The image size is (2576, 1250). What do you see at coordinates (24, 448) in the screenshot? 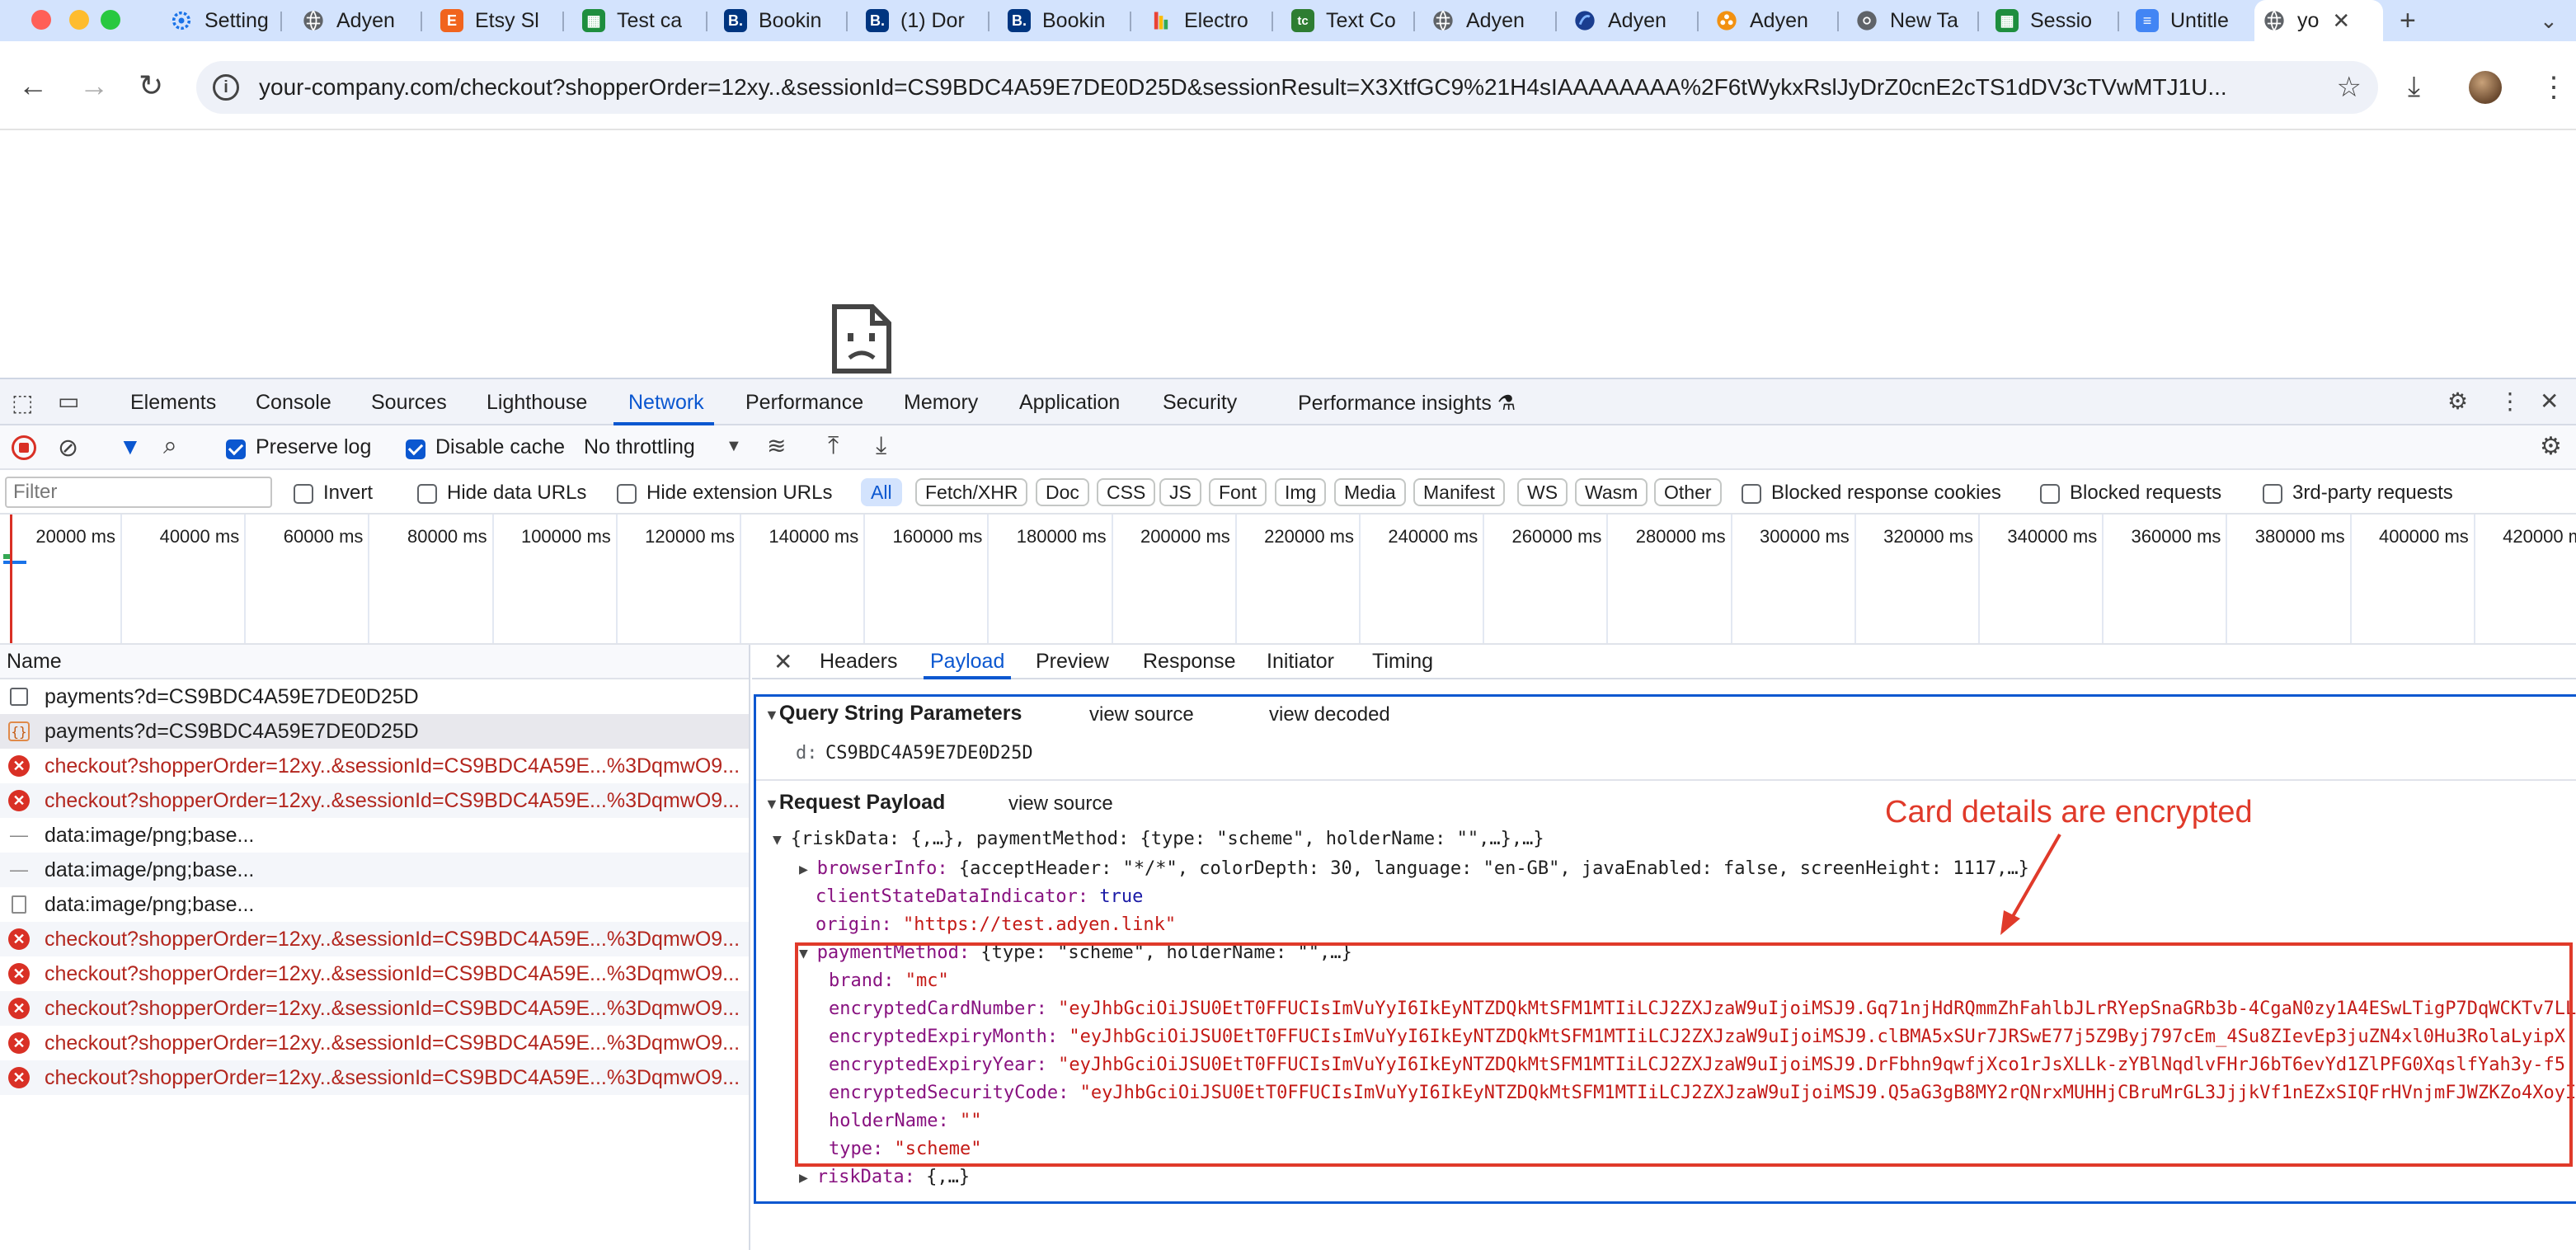
I see `record-stop-icon` at bounding box center [24, 448].